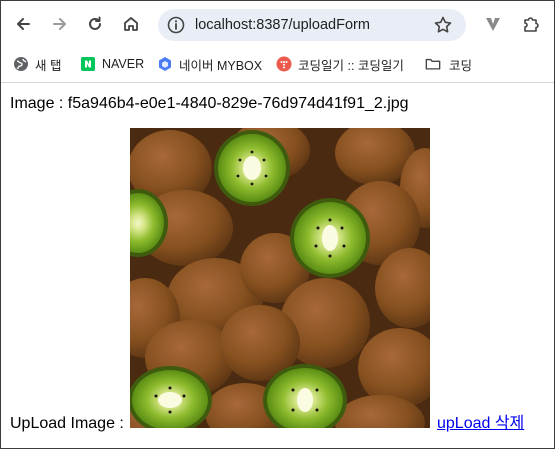 The image size is (555, 449). What do you see at coordinates (448, 64) in the screenshot?
I see `bookmark-folder-coding: 코딩` at bounding box center [448, 64].